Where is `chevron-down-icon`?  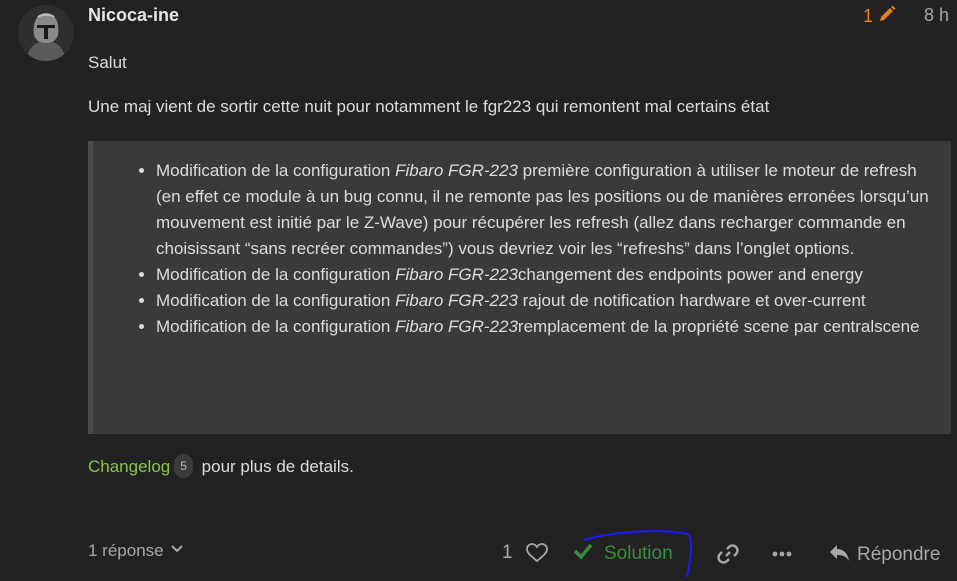 chevron-down-icon is located at coordinates (177, 551).